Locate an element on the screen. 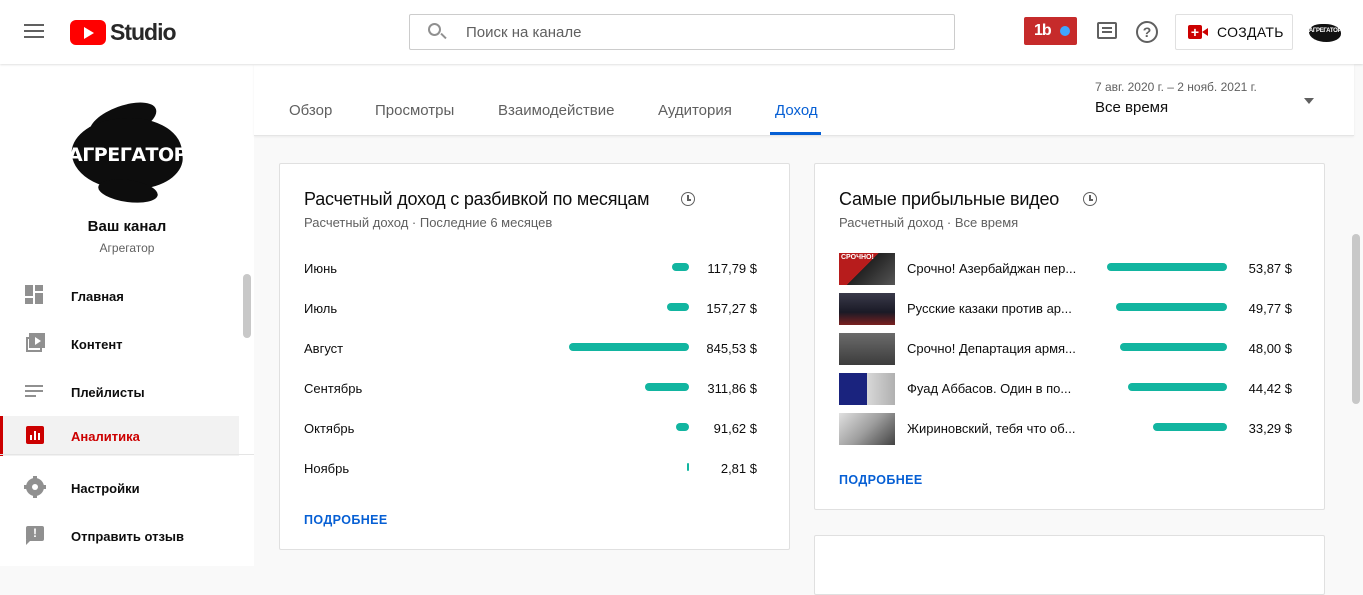  badge-text: 1b is located at coordinates (1043, 30).